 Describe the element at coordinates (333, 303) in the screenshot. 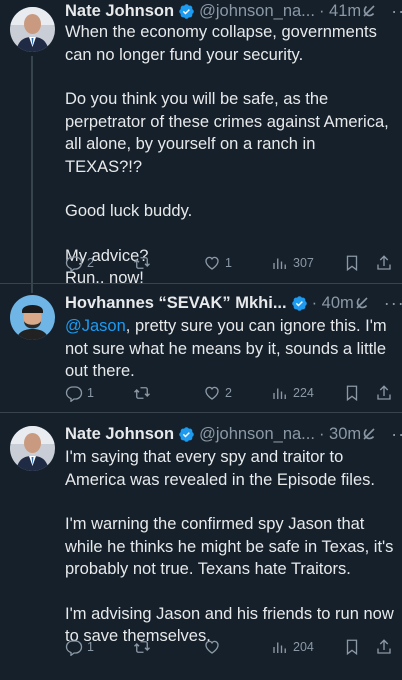

I see `timestamp: · 40m` at that location.